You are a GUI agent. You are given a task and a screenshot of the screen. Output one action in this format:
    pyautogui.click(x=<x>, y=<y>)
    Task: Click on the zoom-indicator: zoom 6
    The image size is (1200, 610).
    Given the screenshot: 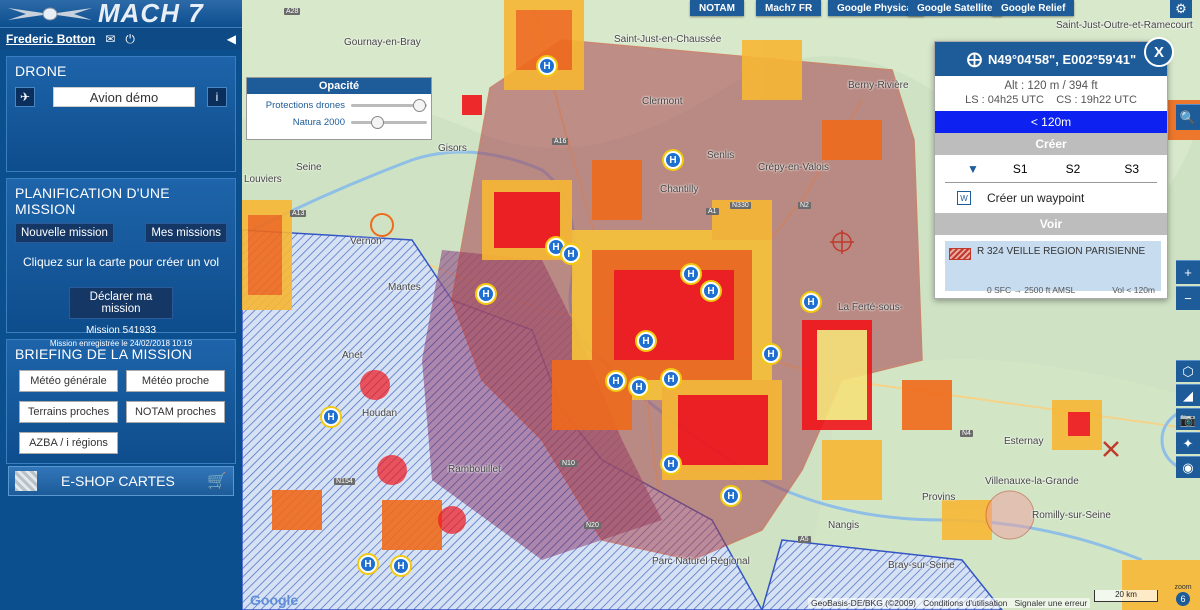 What is the action you would take?
    pyautogui.click(x=1183, y=596)
    